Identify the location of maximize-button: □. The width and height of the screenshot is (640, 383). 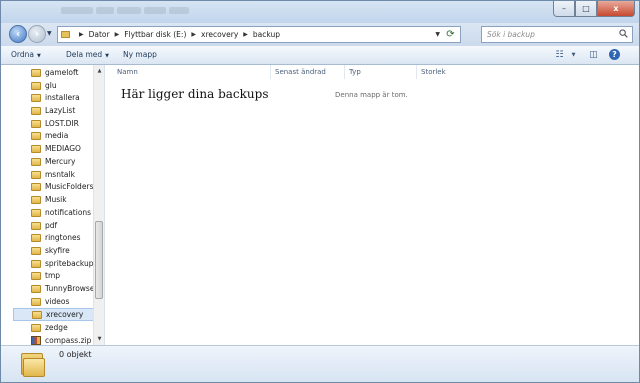
(586, 9).